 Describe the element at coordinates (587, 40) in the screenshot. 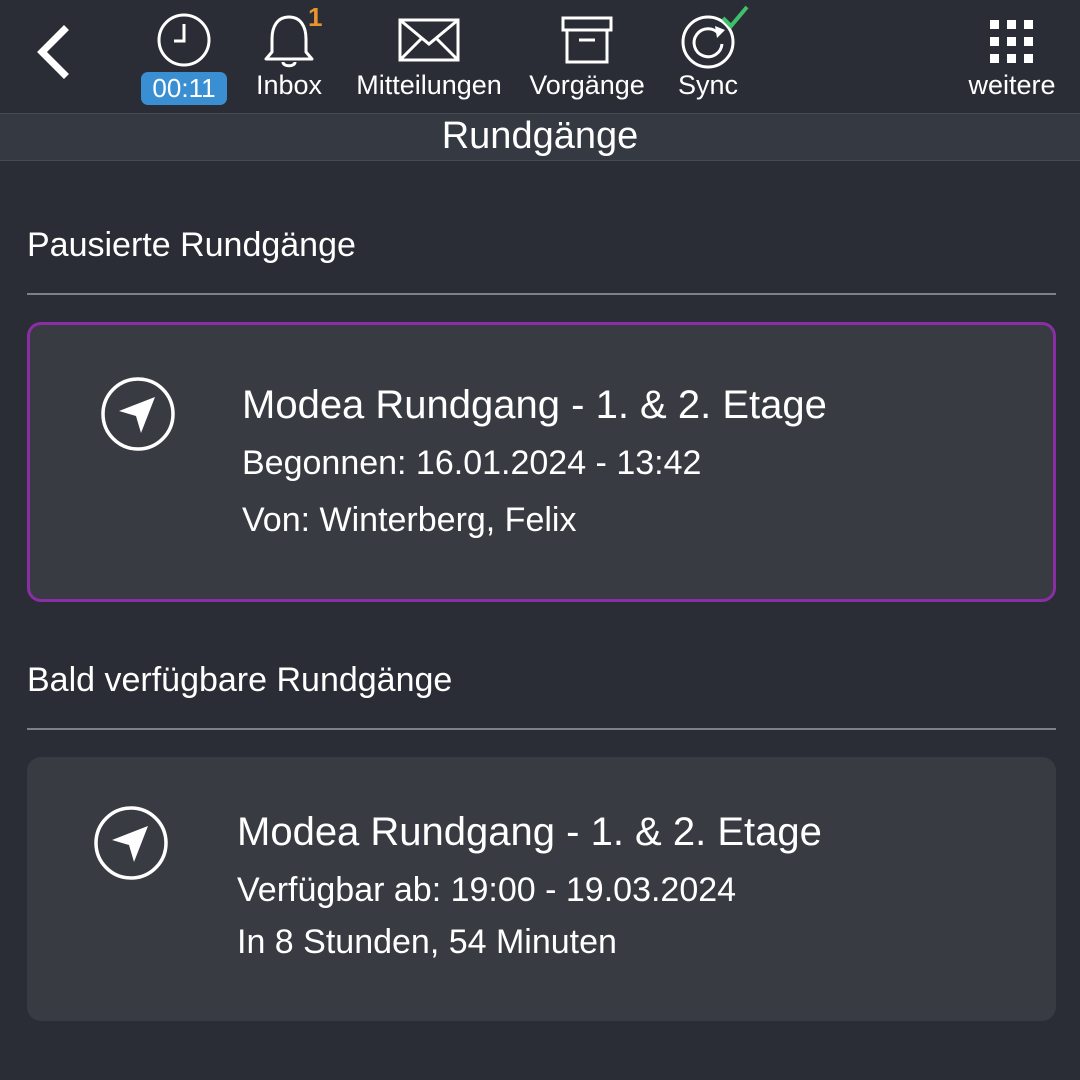

I see `archive-box-icon` at that location.